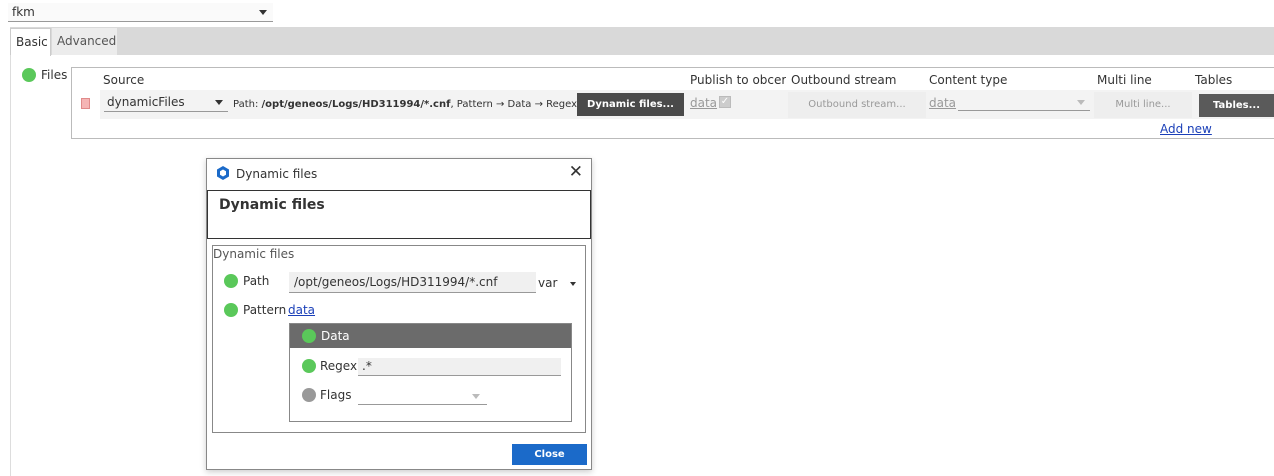 This screenshot has width=1274, height=476. Describe the element at coordinates (521, 104) in the screenshot. I see `path-suffix: , Pattern → Data → Regex: .*` at that location.